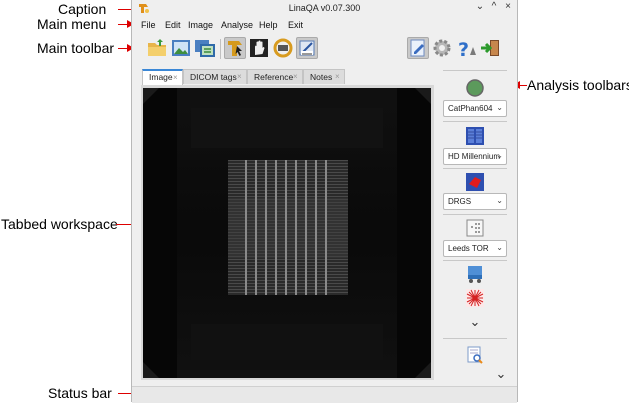 The image size is (629, 403). I want to click on document-search-icon, so click(475, 355).